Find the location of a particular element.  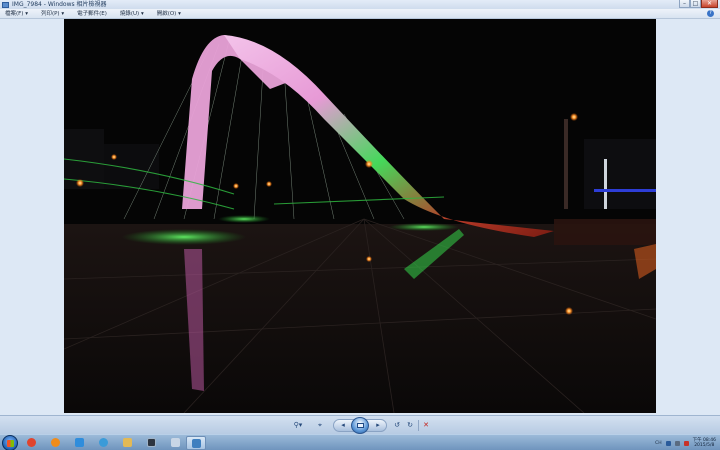

delete-icon: ✕ is located at coordinates (426, 425).